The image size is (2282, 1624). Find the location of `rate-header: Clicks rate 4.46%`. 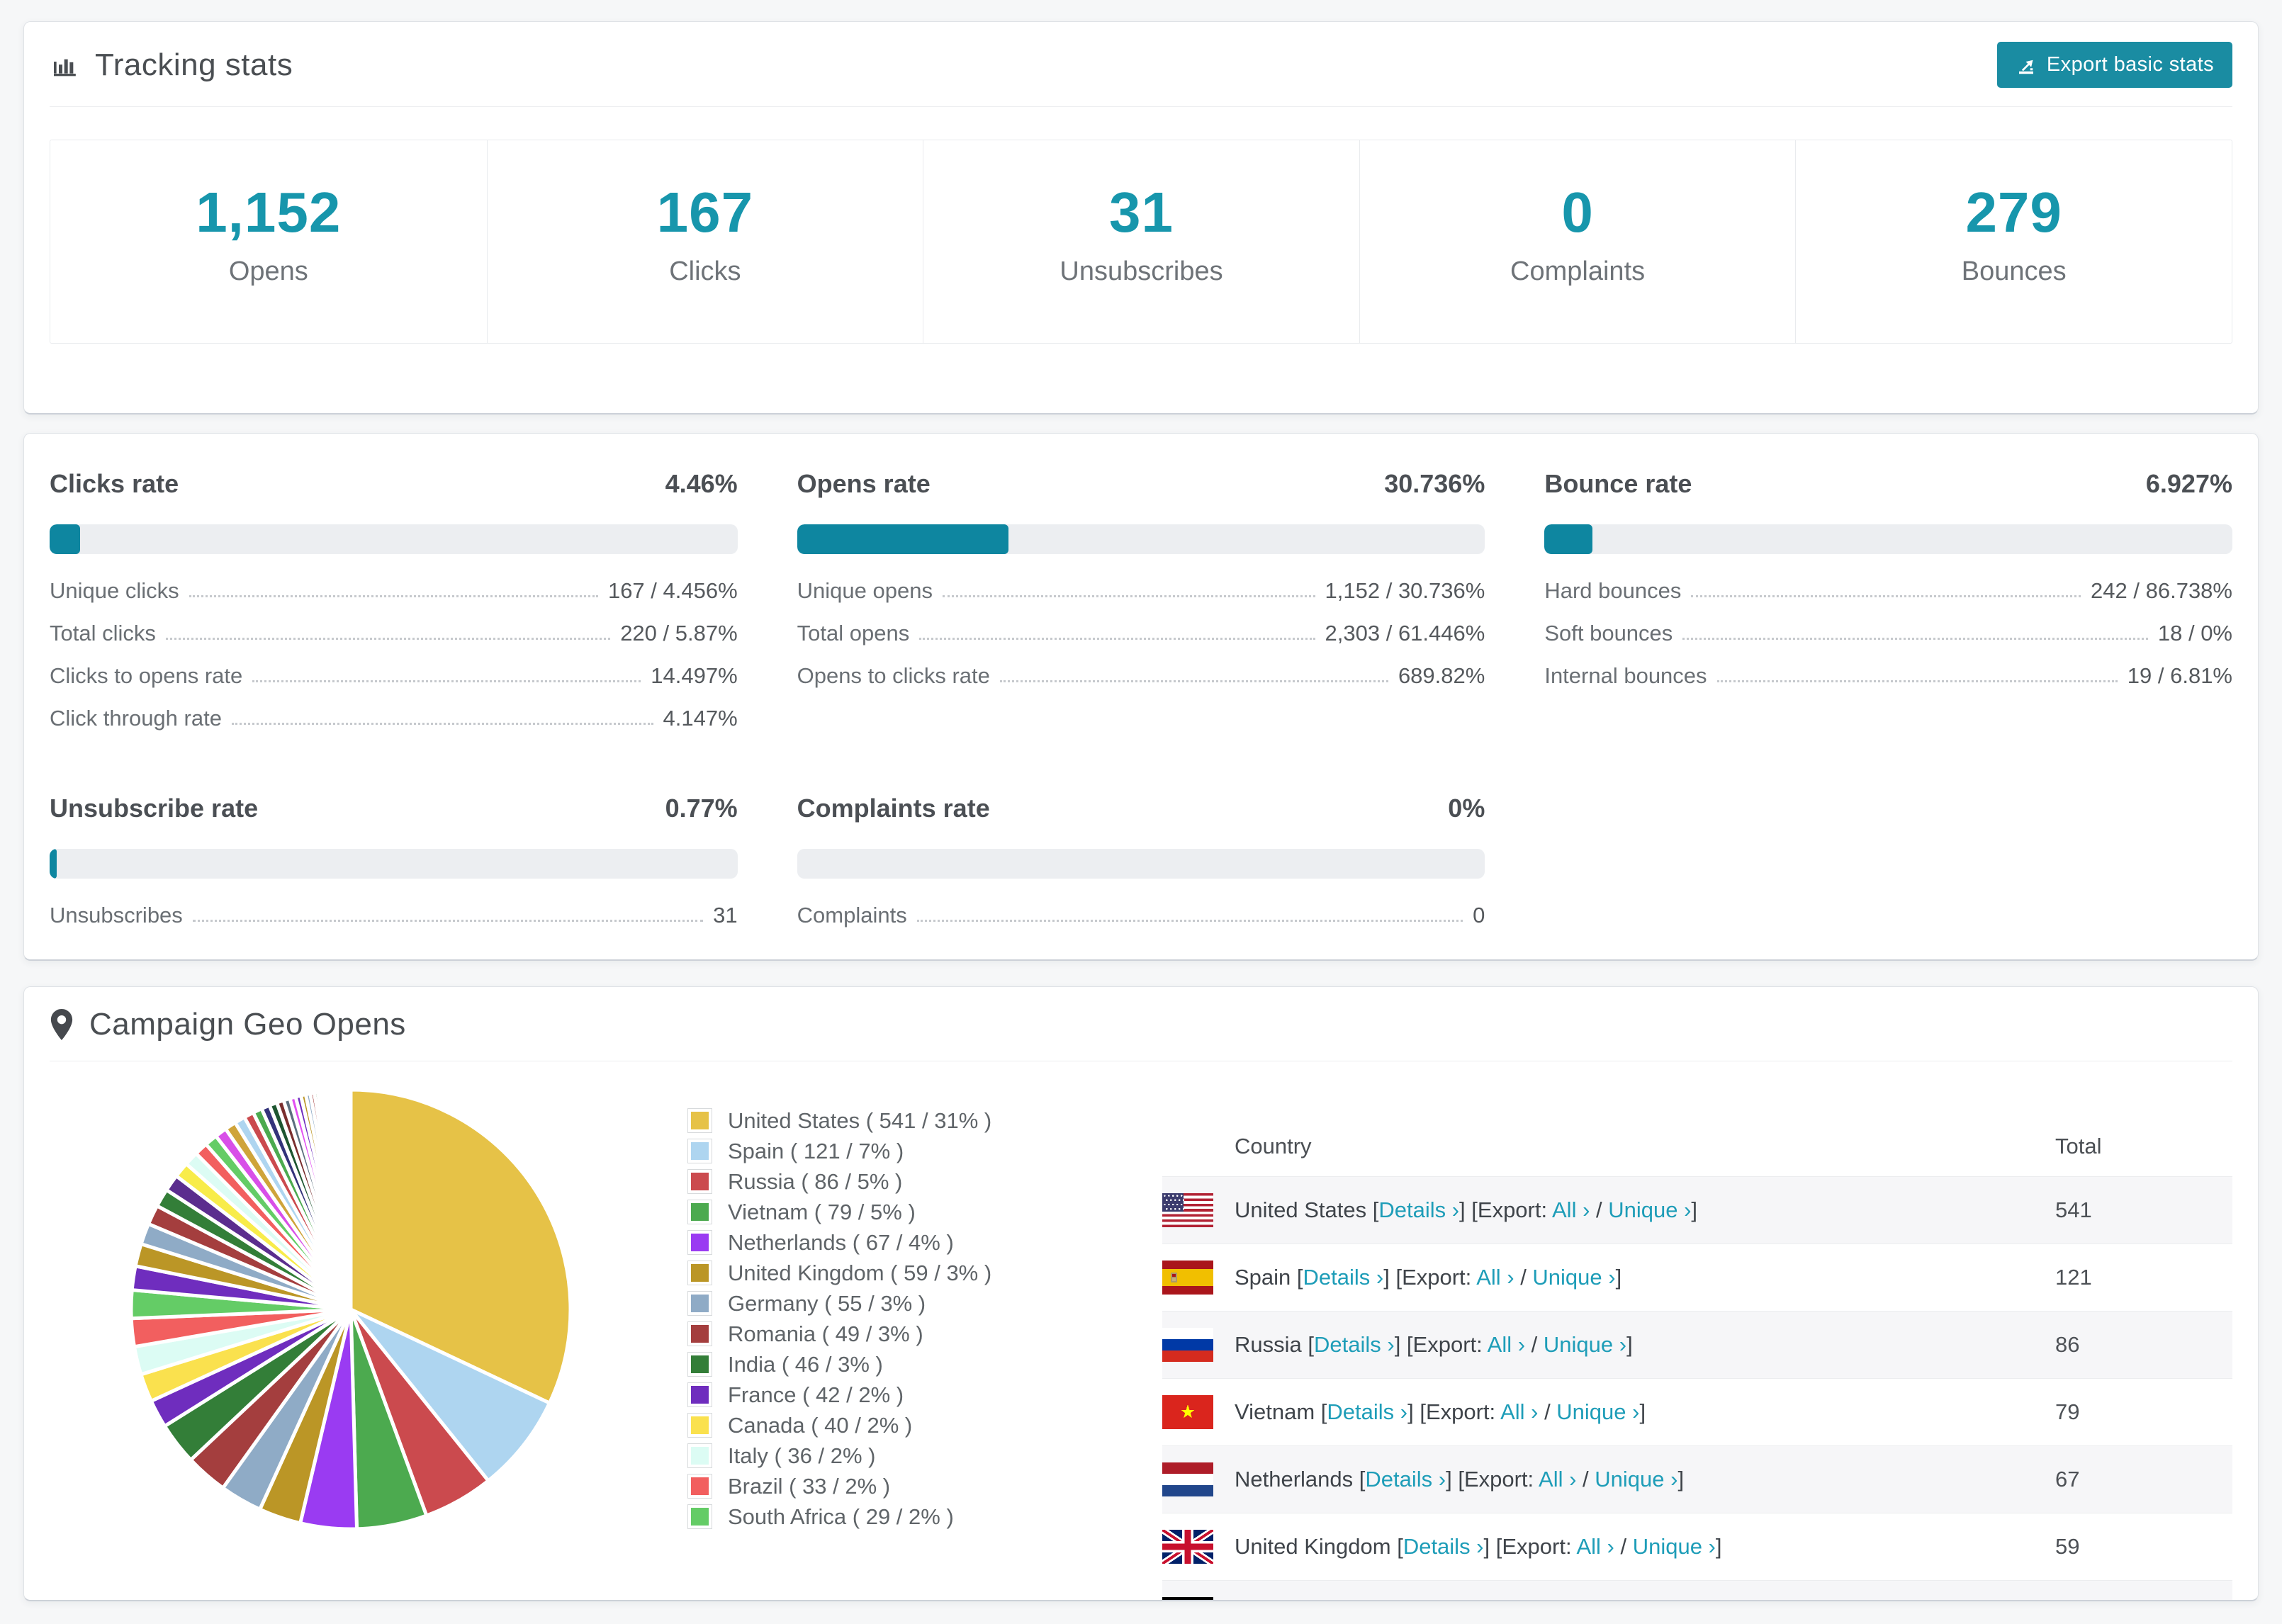

rate-header: Clicks rate 4.46% is located at coordinates (394, 484).